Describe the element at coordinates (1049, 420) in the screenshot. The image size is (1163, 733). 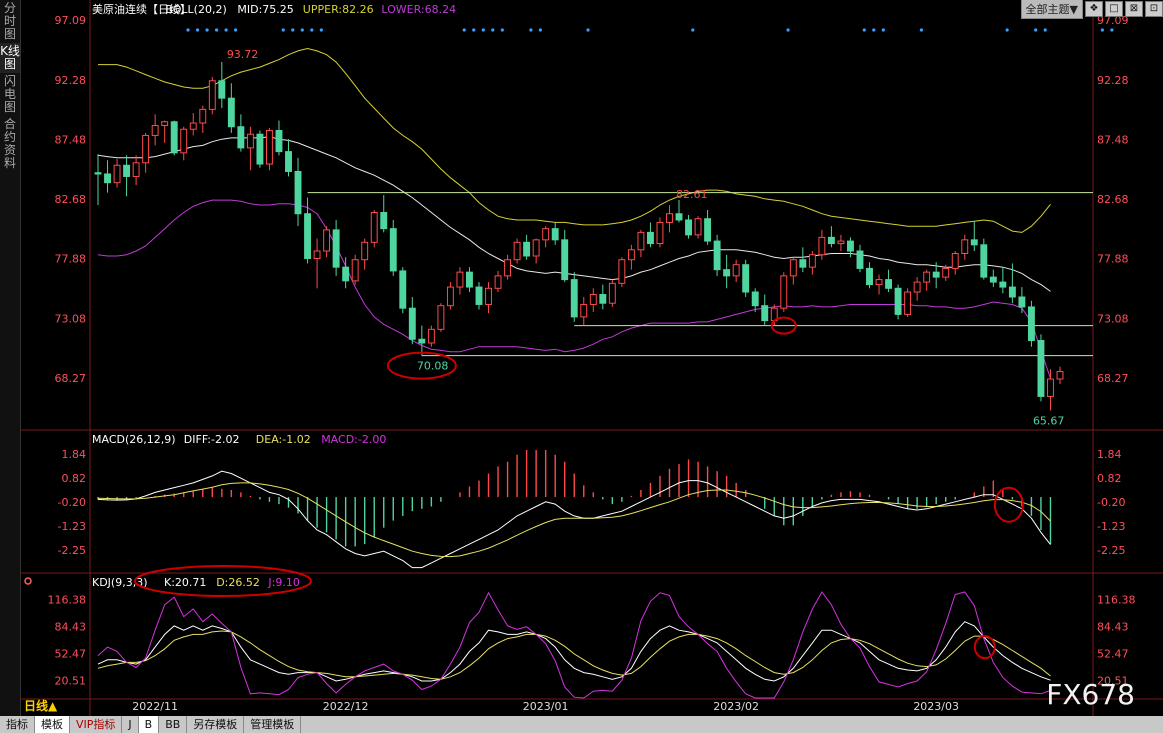
I see `latest-low-label: 65.67` at that location.